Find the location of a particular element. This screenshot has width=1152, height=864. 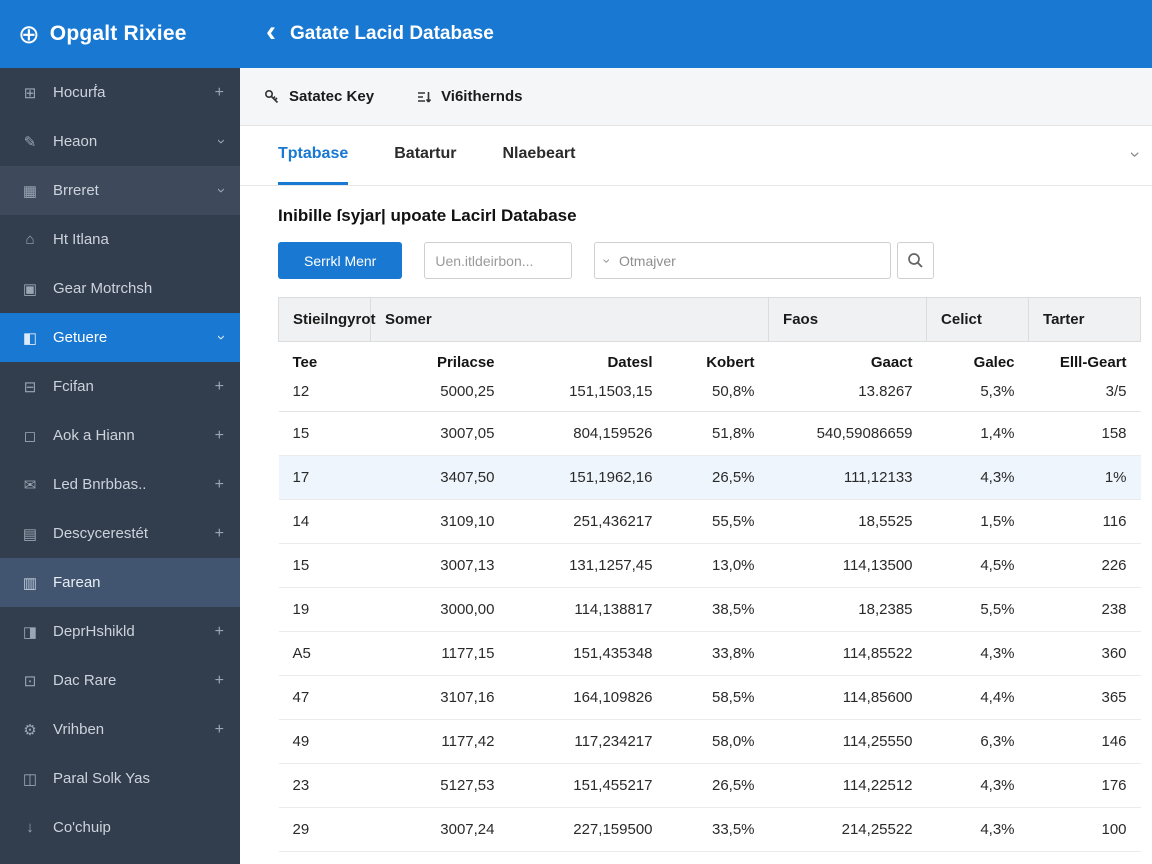

search-button is located at coordinates (916, 260).